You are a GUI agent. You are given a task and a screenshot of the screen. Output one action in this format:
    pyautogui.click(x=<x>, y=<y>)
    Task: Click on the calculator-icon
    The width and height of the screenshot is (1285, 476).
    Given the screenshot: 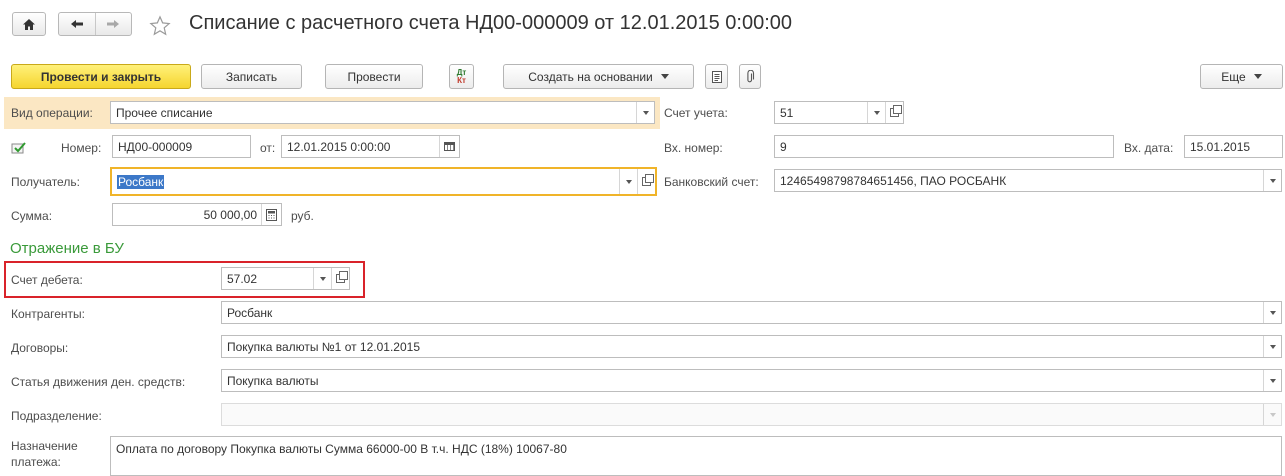 What is the action you would take?
    pyautogui.click(x=271, y=214)
    